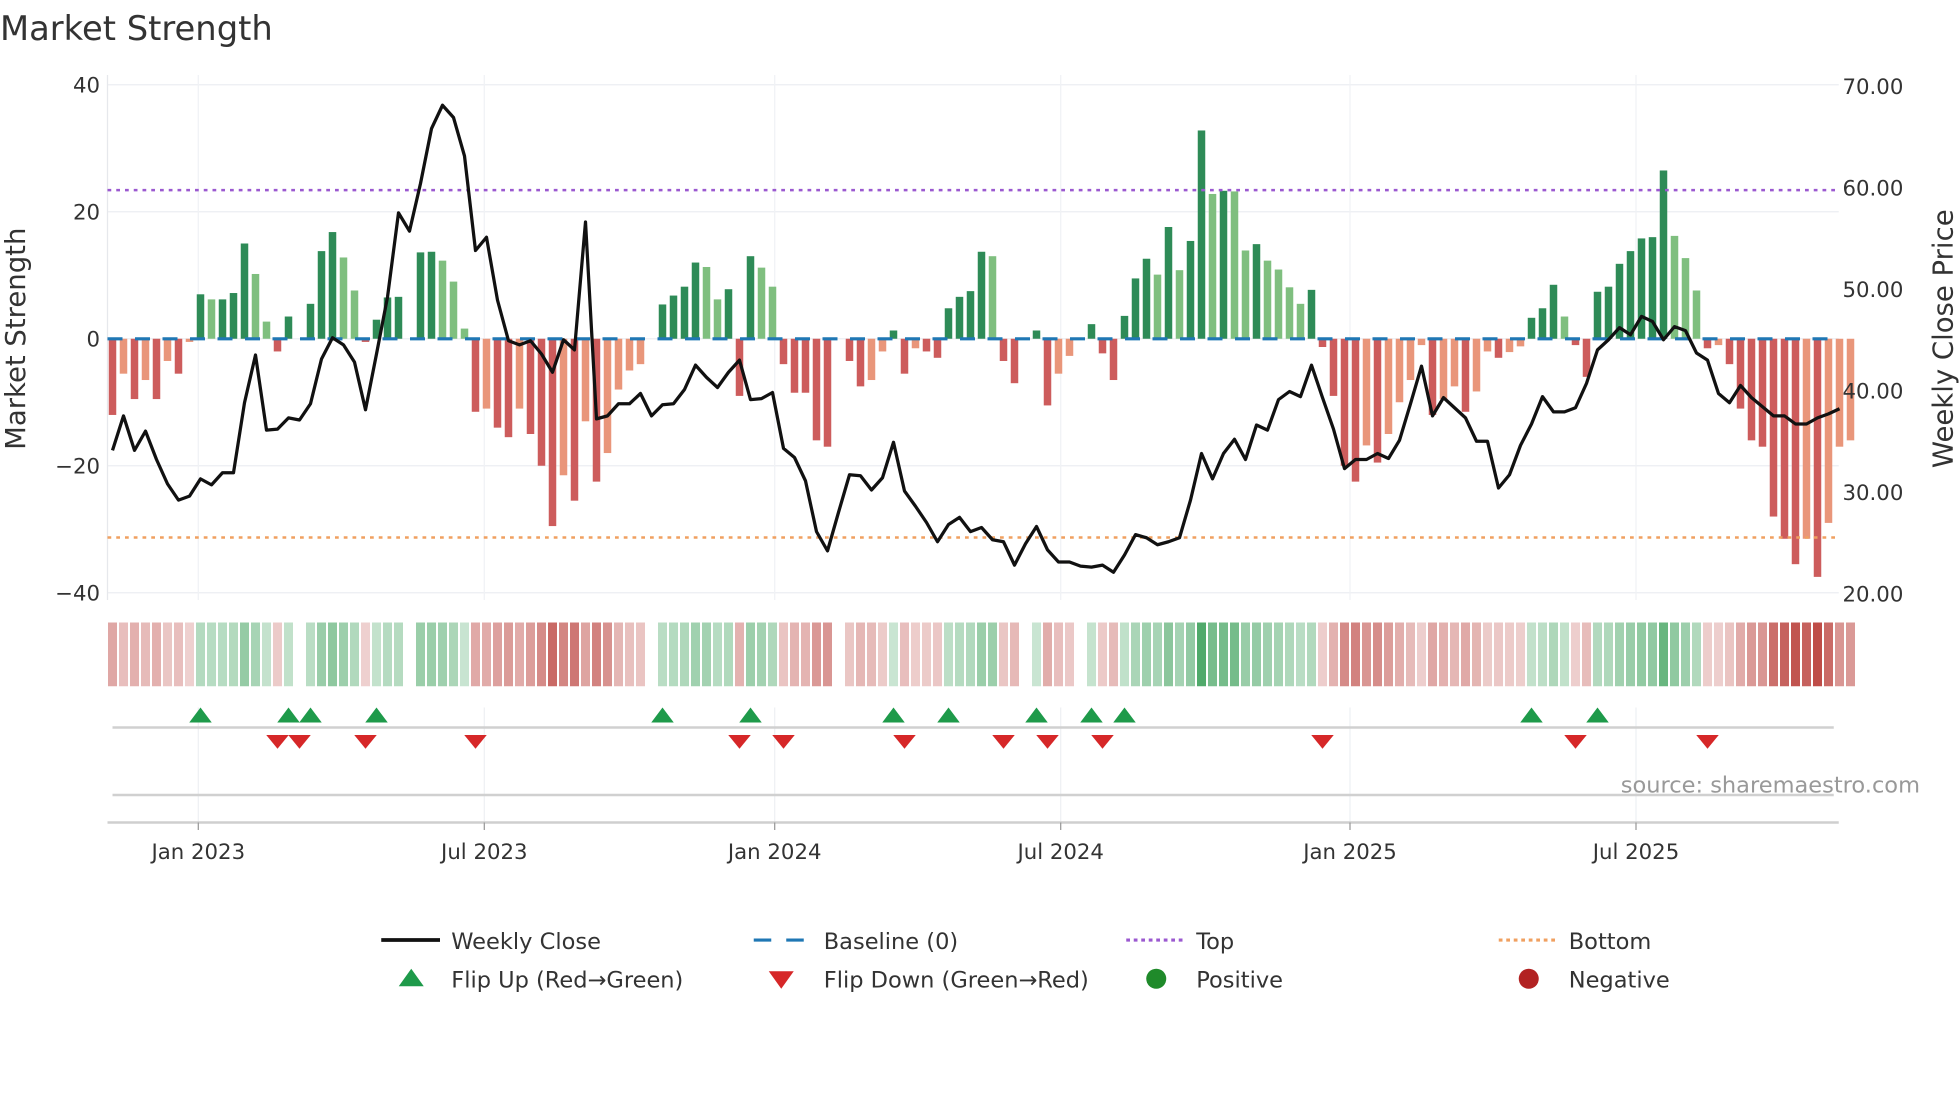 This screenshot has width=1960, height=1102. I want to click on y-tick-label: −40, so click(77, 593).